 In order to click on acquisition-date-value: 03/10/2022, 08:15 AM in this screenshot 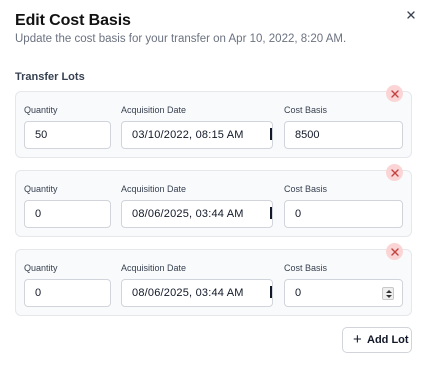, I will do `click(188, 135)`.